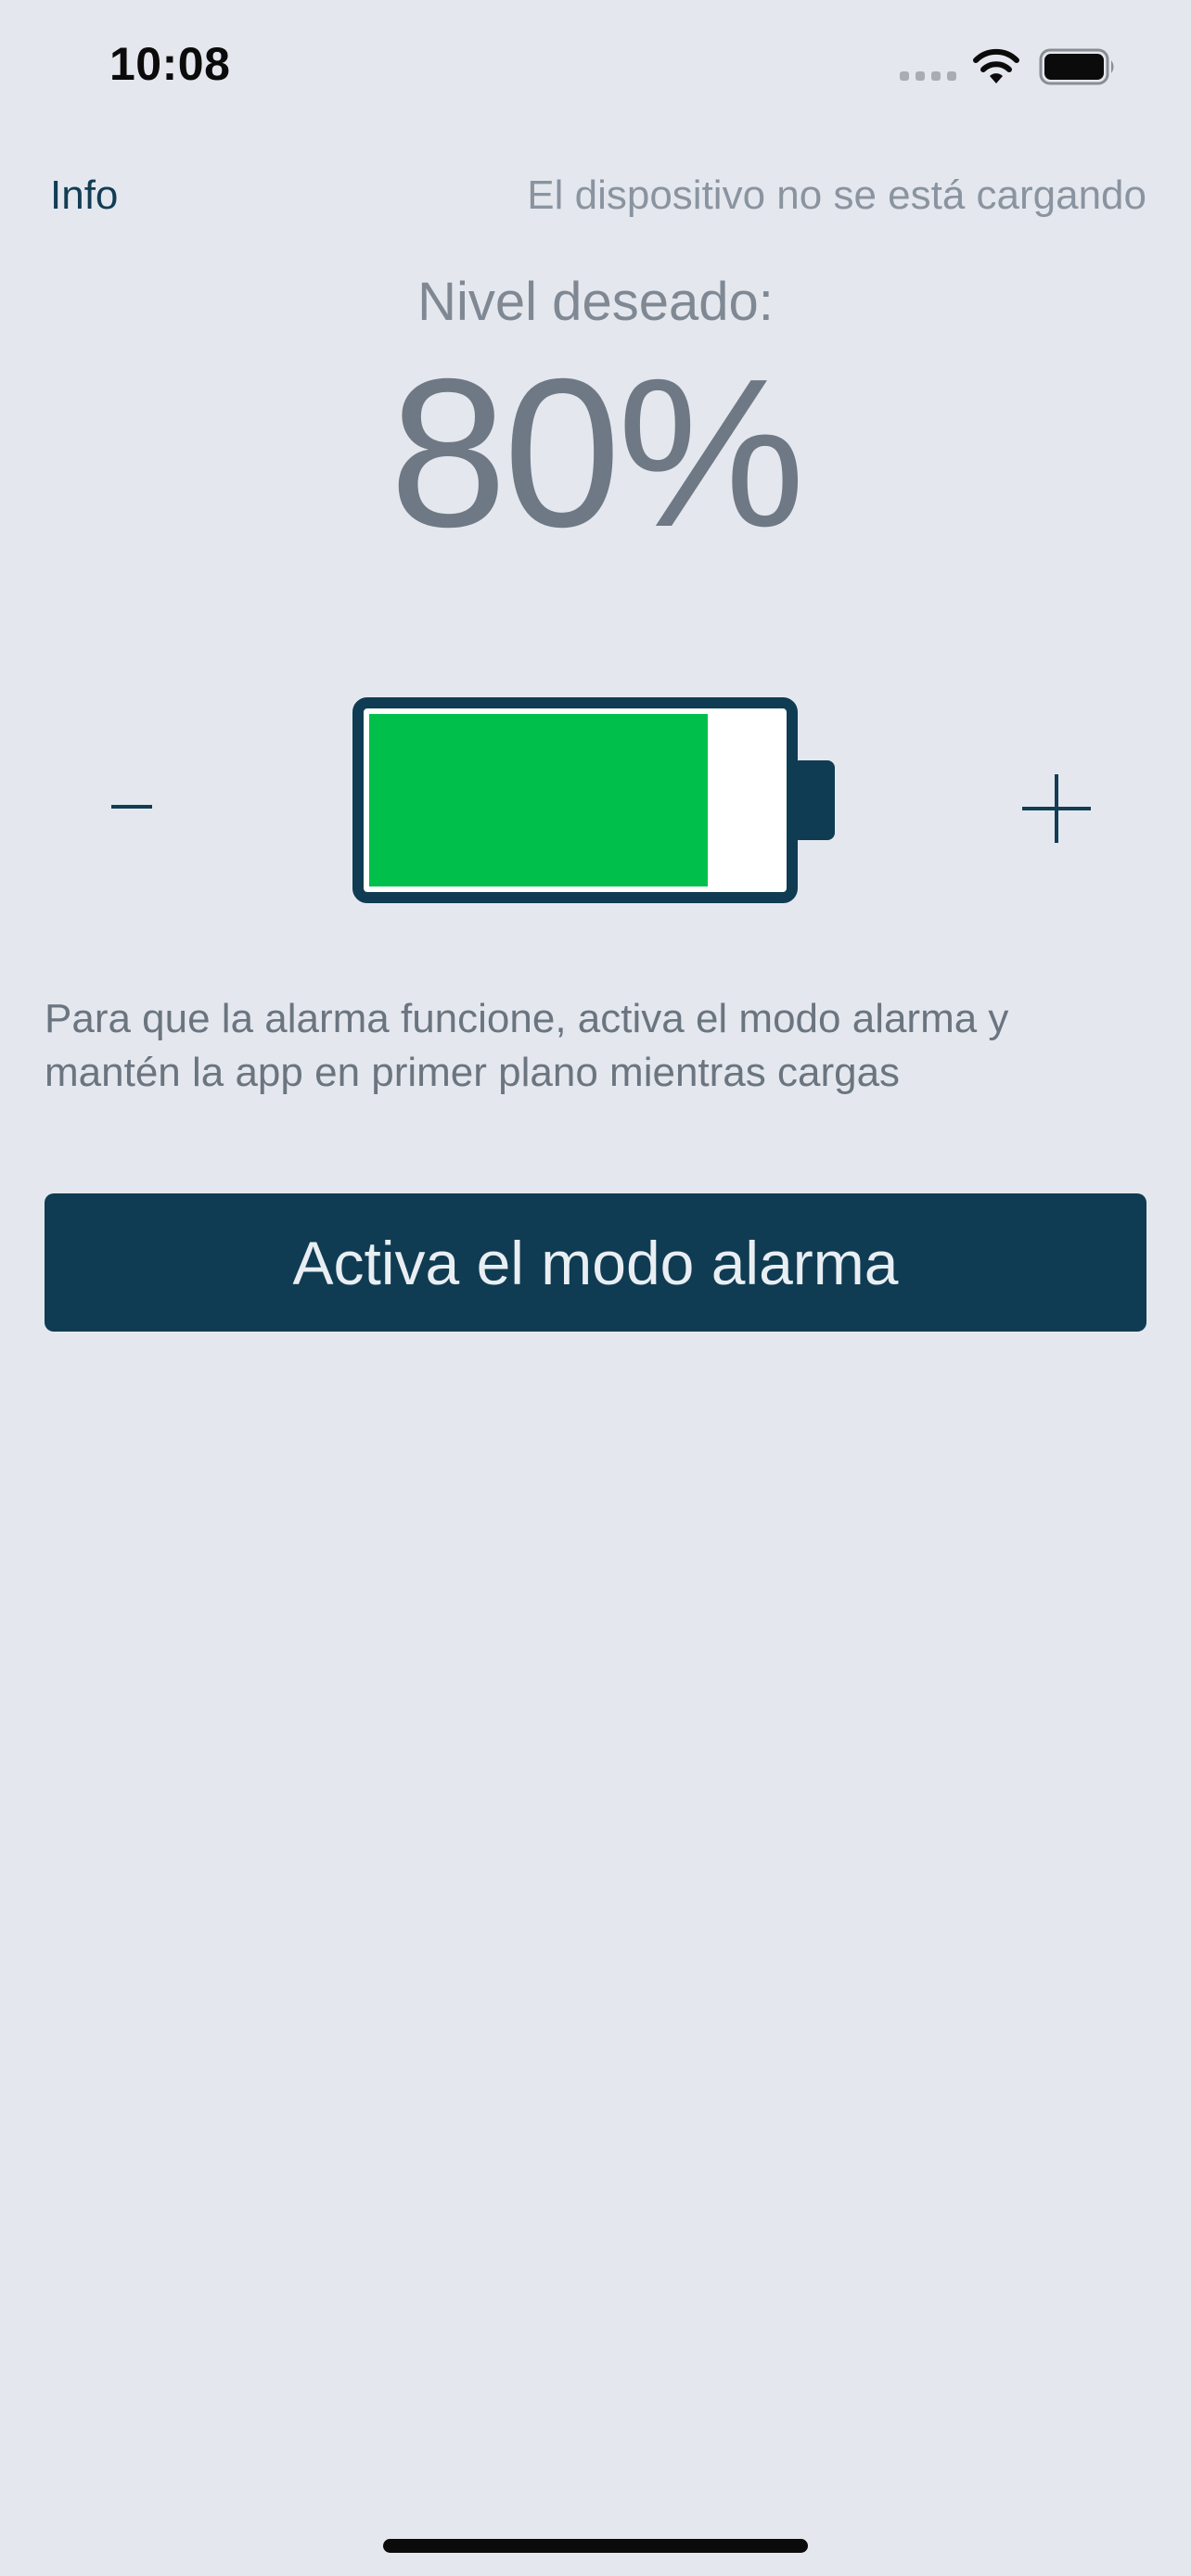 The image size is (1191, 2576). I want to click on minus-icon, so click(132, 807).